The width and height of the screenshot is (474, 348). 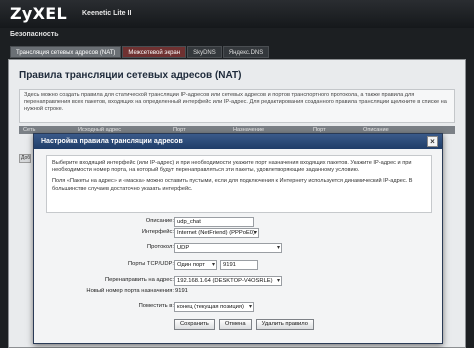 What do you see at coordinates (139, 280) in the screenshot?
I see `redirect-label: Перенаправить на адрес:` at bounding box center [139, 280].